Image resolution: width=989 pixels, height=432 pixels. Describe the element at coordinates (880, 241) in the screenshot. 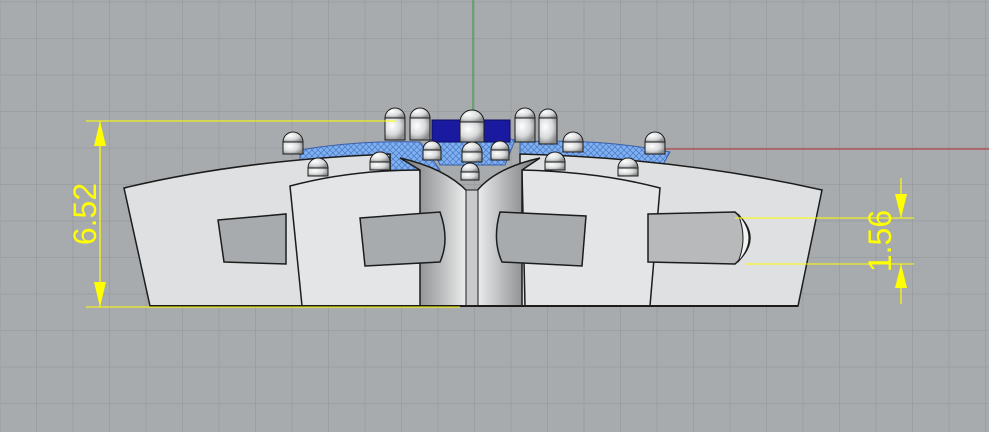

I see `dim-hole-label: 1.56` at that location.